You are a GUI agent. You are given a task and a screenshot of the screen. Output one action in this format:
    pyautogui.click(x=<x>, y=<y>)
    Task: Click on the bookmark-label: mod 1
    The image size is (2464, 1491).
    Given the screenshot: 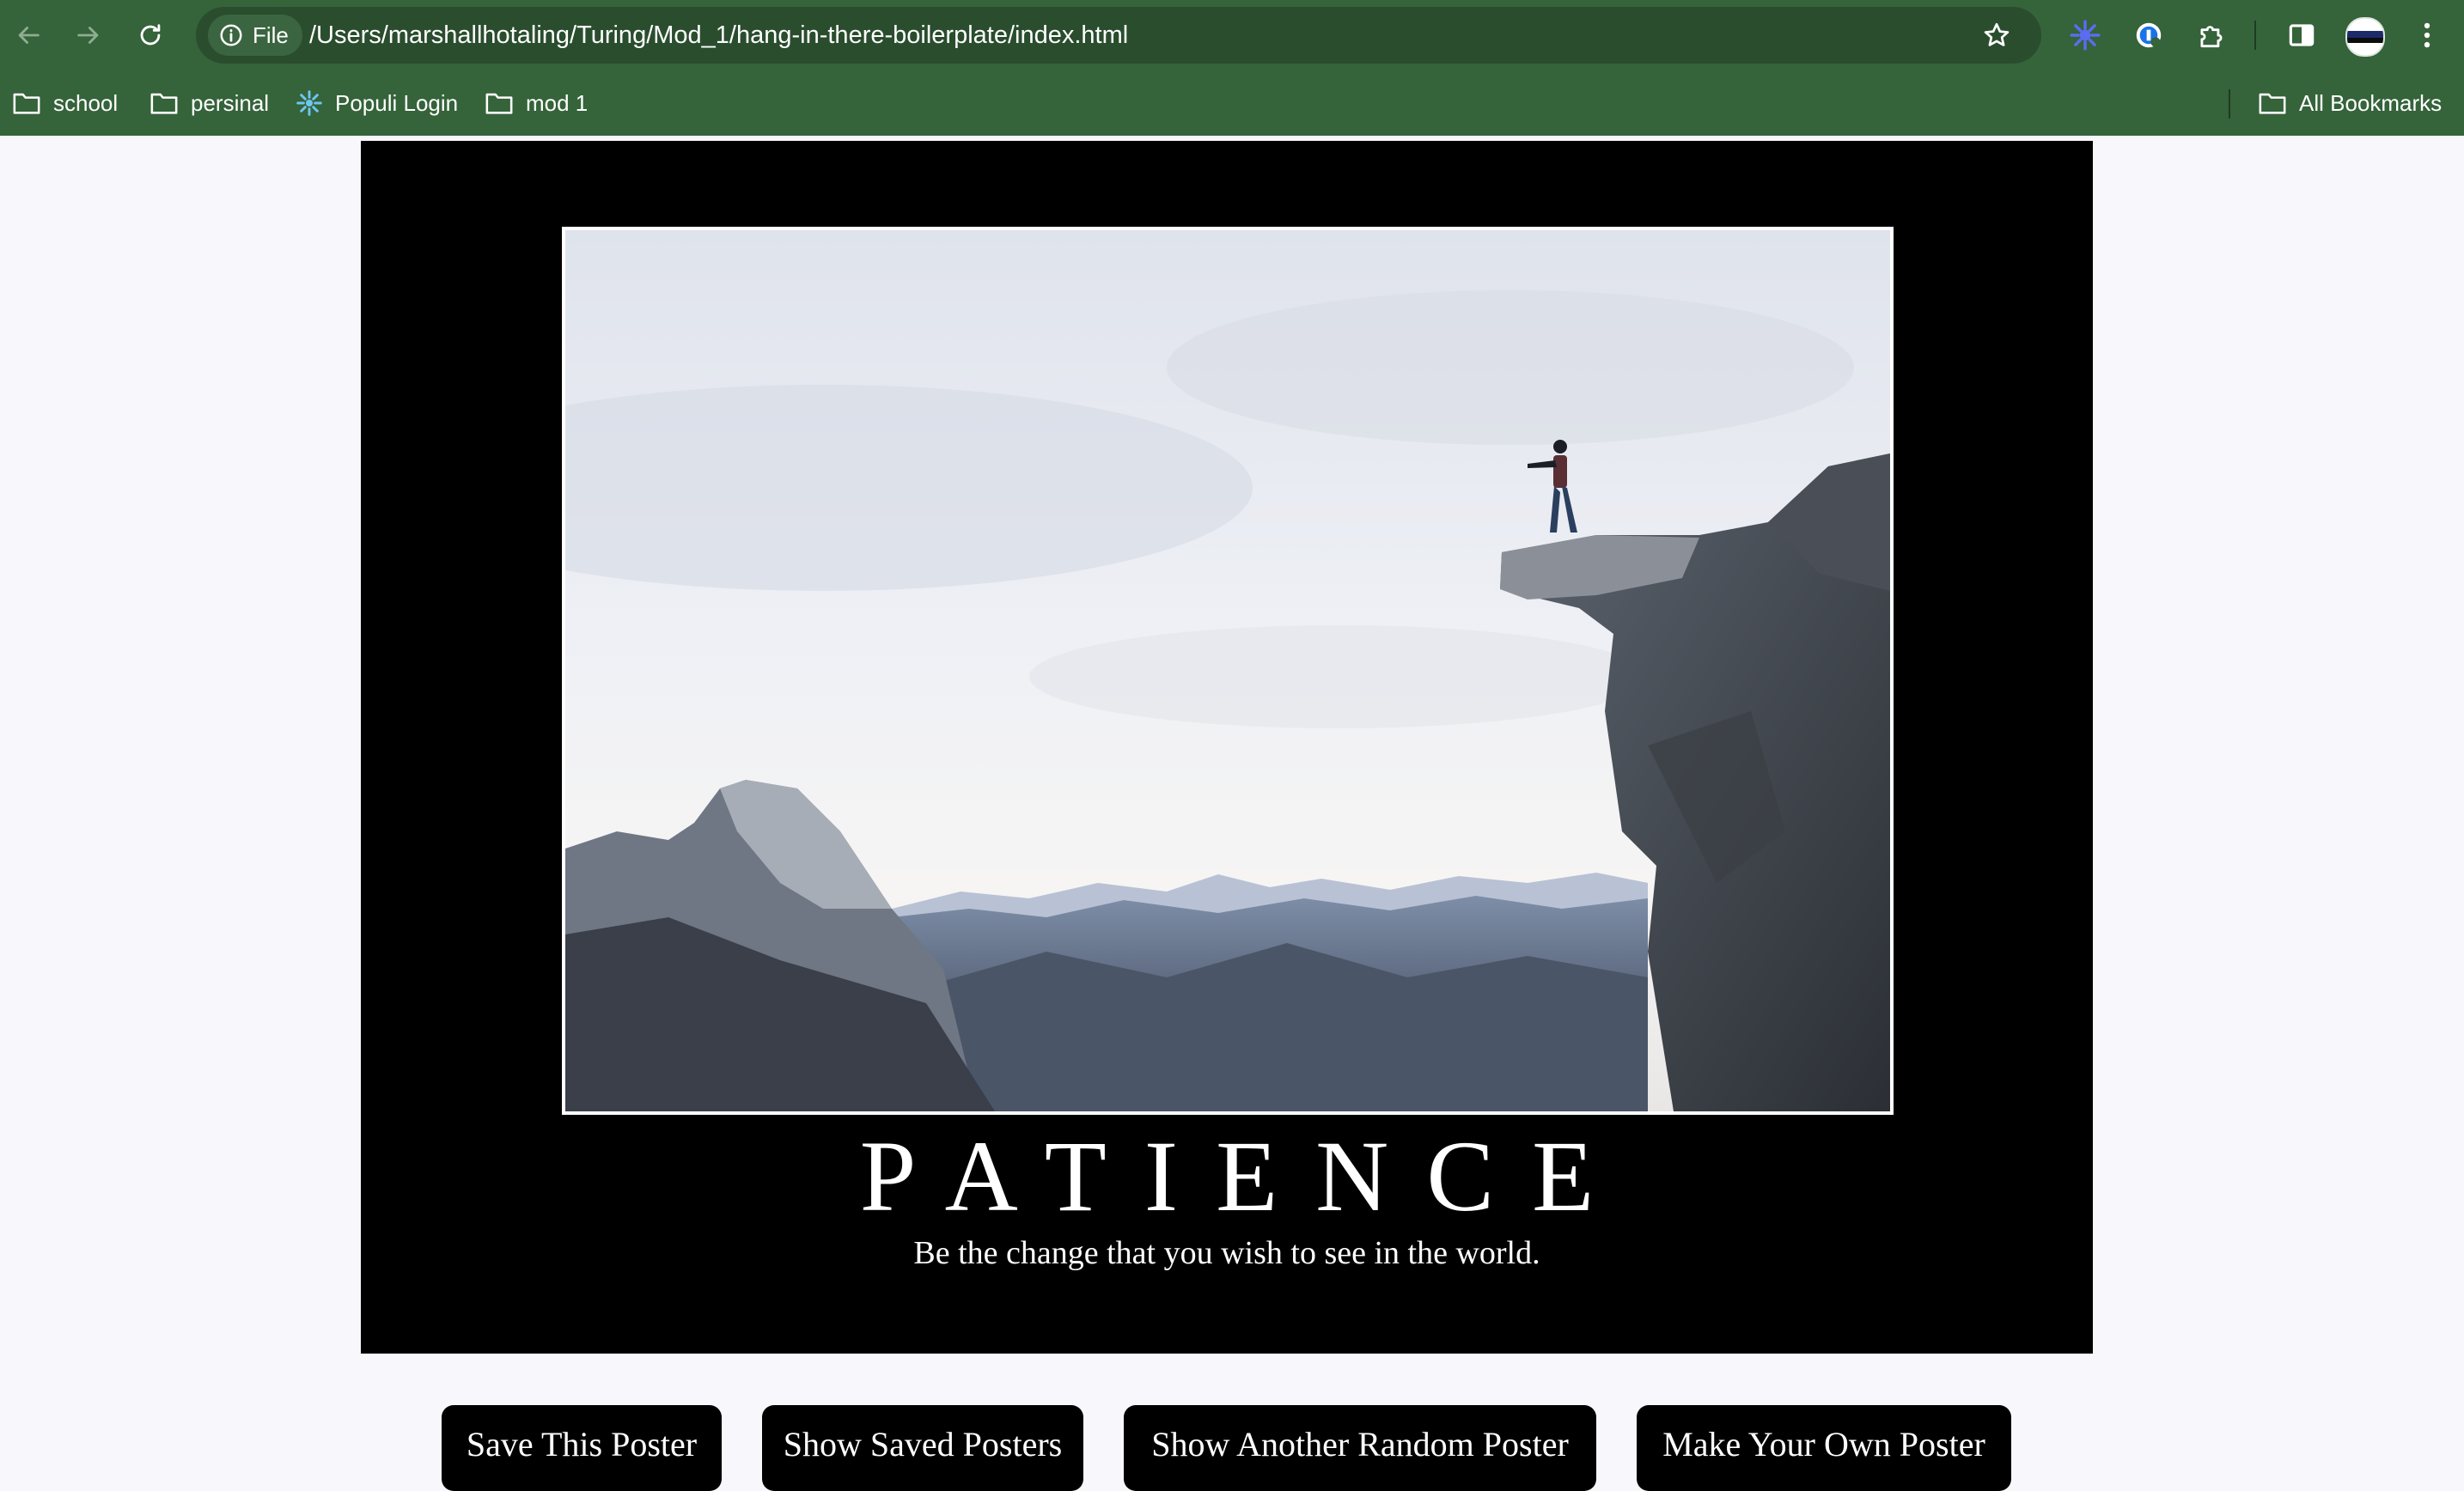 What is the action you would take?
    pyautogui.click(x=557, y=102)
    